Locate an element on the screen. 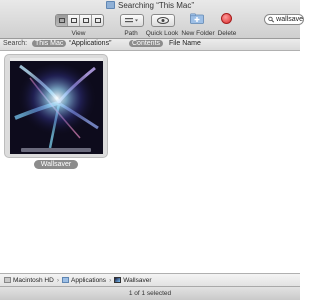 This screenshot has height=300, width=320. status-bar: 1 of 1 selected is located at coordinates (150, 293).